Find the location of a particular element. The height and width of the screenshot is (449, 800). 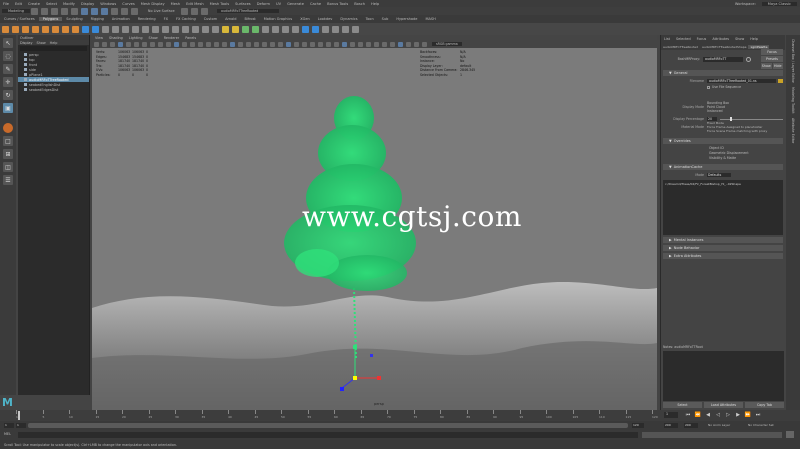

menu-mesh-display: Mesh Display is located at coordinates (153, 4).